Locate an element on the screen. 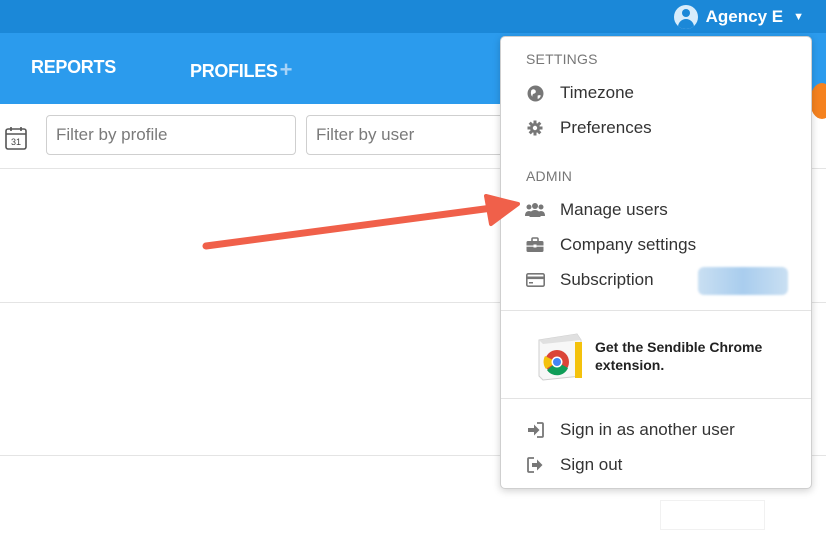 Image resolution: width=826 pixels, height=548 pixels. menu-item-manage-users: Manage users is located at coordinates (596, 210).